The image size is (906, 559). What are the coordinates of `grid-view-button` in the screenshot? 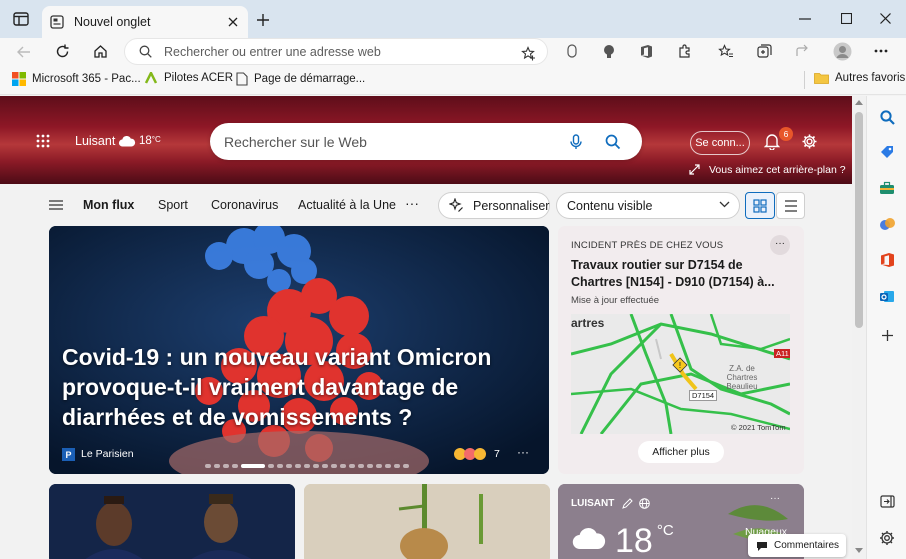 It's located at (760, 205).